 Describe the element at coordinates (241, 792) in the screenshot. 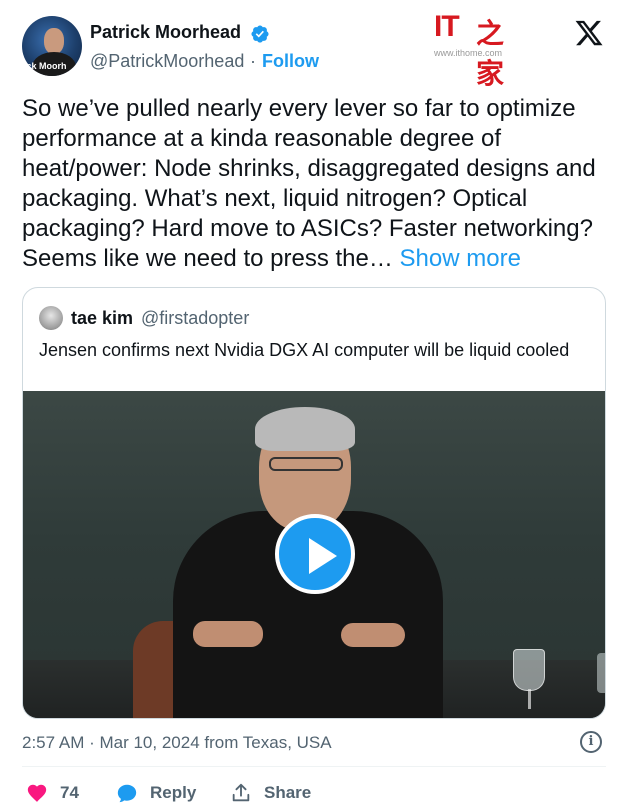

I see `share-upload-icon` at that location.